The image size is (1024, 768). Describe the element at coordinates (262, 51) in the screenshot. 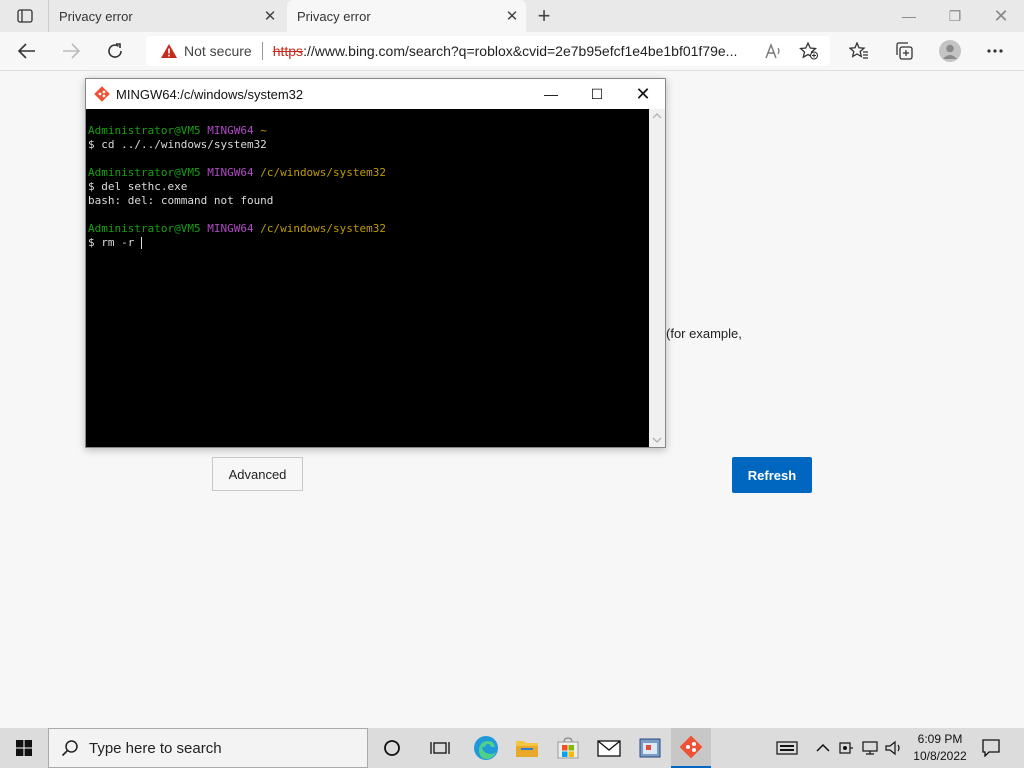

I see `address-separator` at that location.